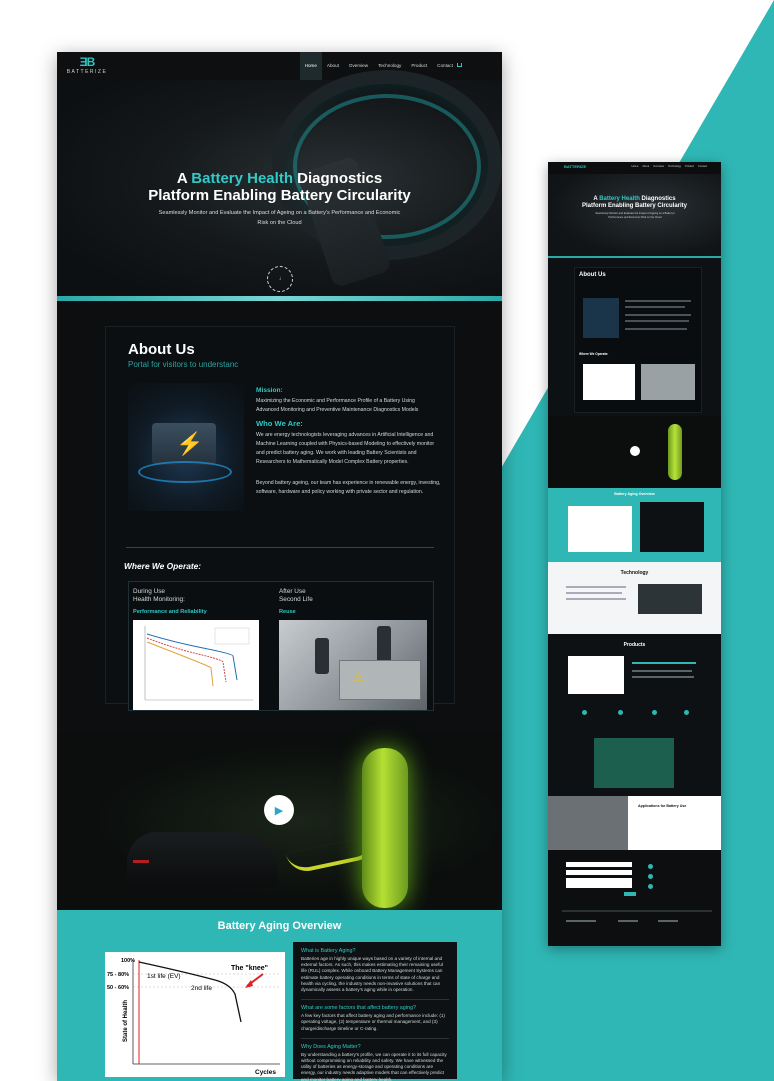  What do you see at coordinates (279, 298) in the screenshot?
I see `hero-bottom-strip` at bounding box center [279, 298].